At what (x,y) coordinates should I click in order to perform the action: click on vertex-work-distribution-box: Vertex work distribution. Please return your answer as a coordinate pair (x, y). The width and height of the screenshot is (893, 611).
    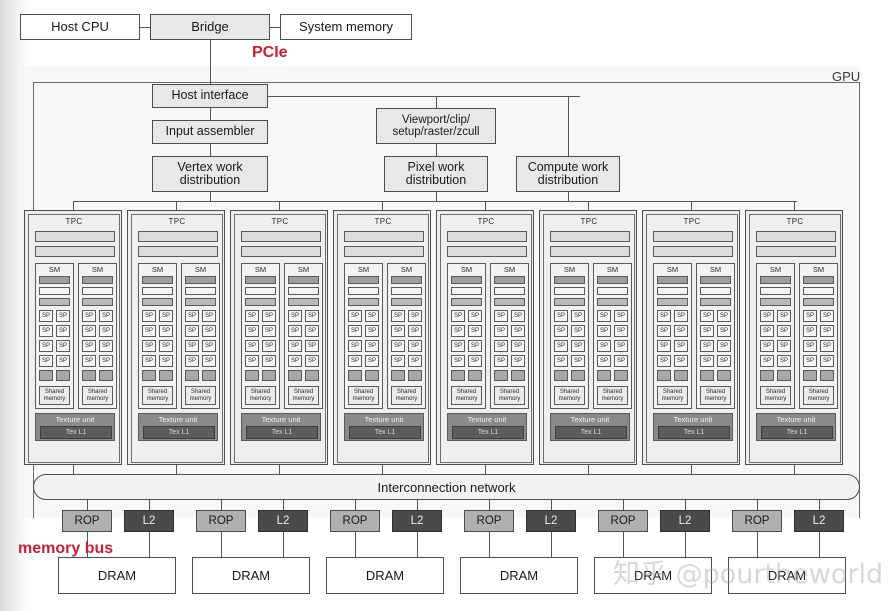
    Looking at the image, I should click on (210, 174).